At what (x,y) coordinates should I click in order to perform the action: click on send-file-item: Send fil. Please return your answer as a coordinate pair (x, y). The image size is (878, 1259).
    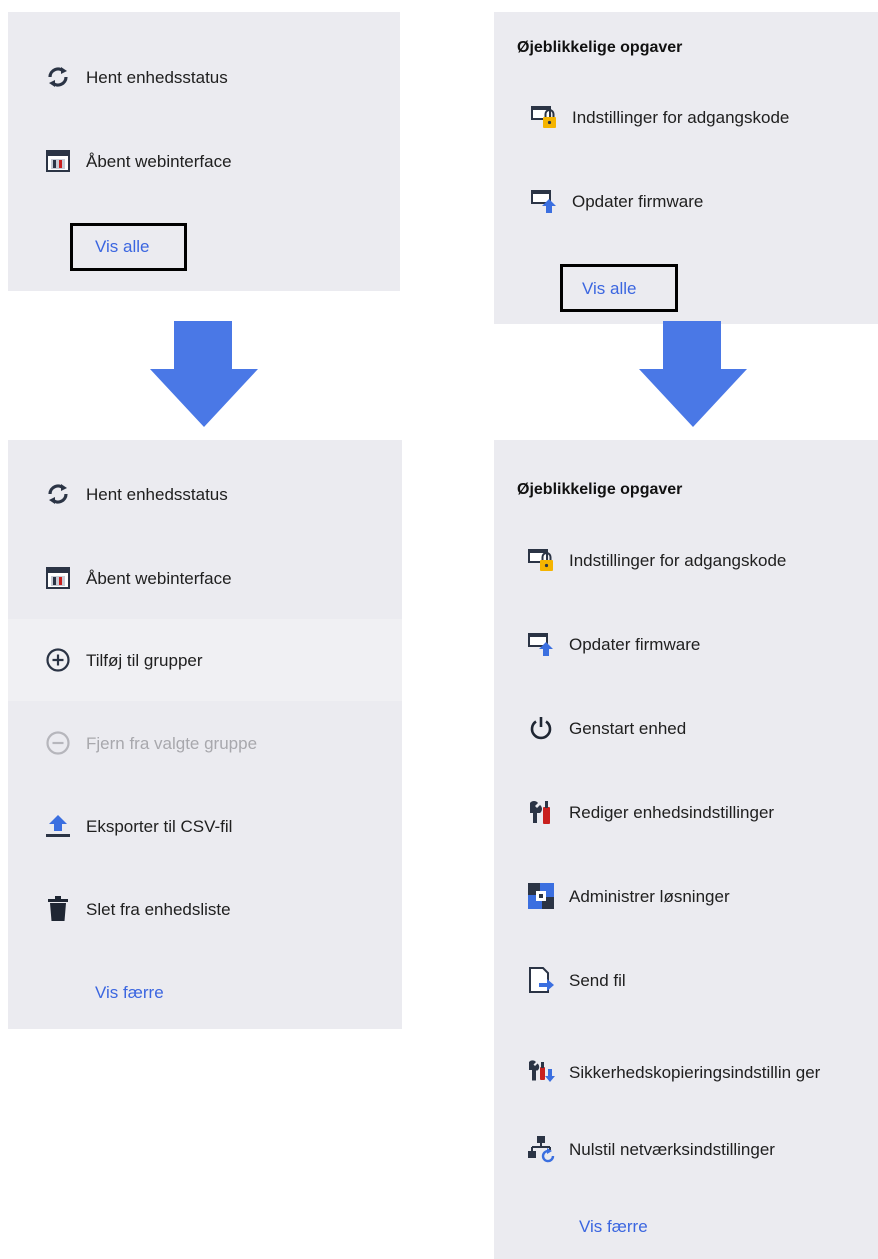
    Looking at the image, I should click on (686, 980).